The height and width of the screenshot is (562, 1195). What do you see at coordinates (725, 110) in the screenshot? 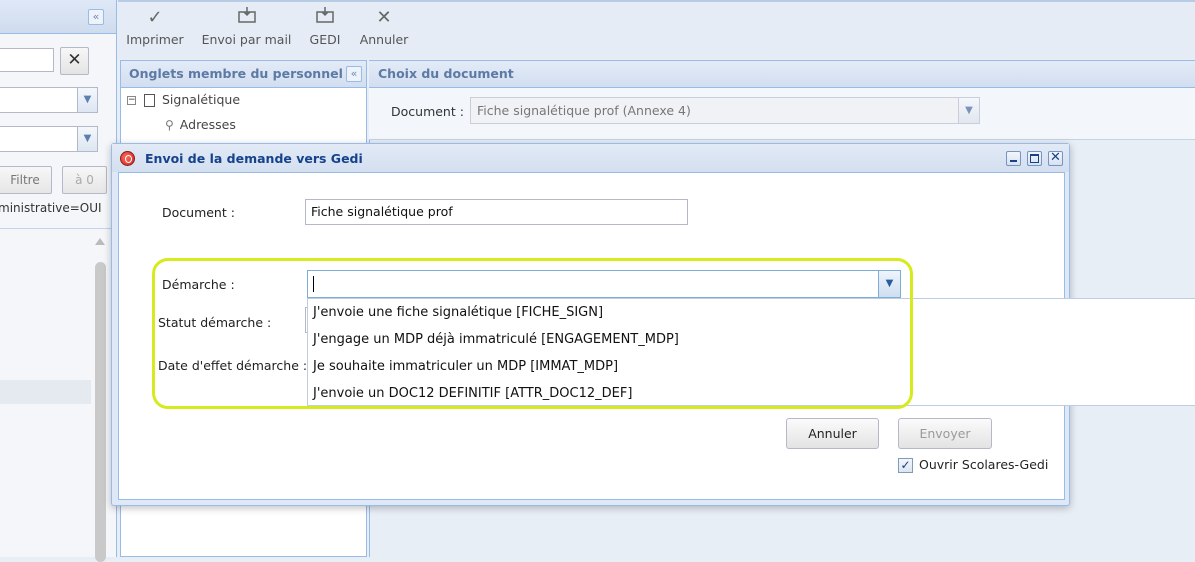
I see `document-choice-select: Fiche signalétique prof (Annexe 4) ▼` at bounding box center [725, 110].